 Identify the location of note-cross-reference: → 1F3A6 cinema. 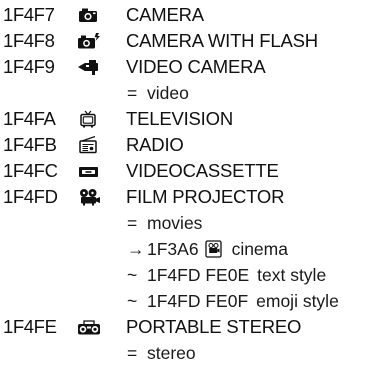
(188, 249).